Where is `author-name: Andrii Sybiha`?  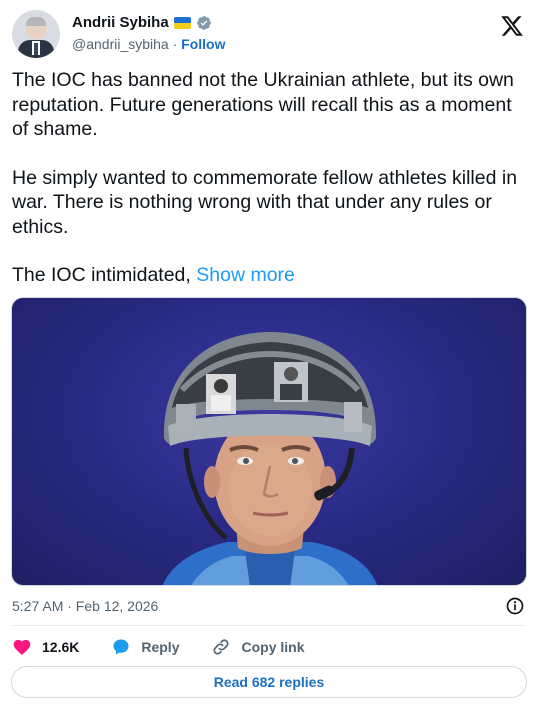
author-name: Andrii Sybiha is located at coordinates (120, 22).